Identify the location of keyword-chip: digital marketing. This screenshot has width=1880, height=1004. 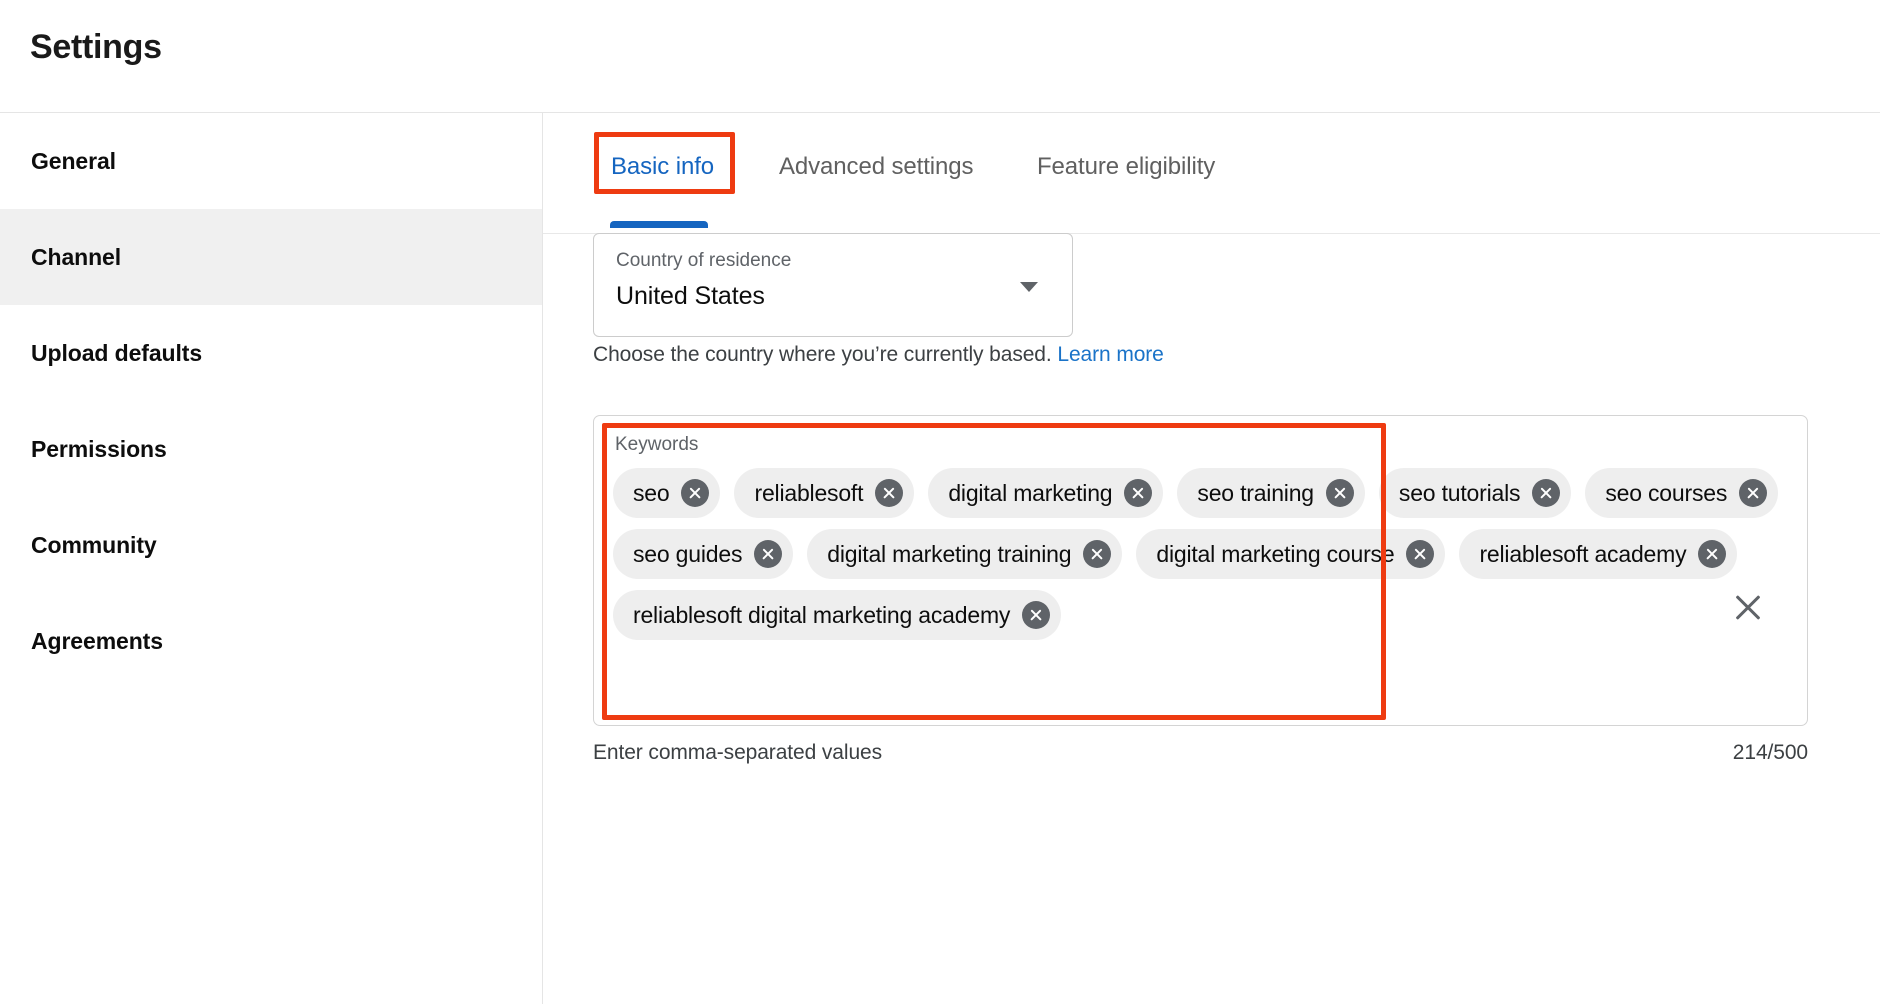
(1046, 493).